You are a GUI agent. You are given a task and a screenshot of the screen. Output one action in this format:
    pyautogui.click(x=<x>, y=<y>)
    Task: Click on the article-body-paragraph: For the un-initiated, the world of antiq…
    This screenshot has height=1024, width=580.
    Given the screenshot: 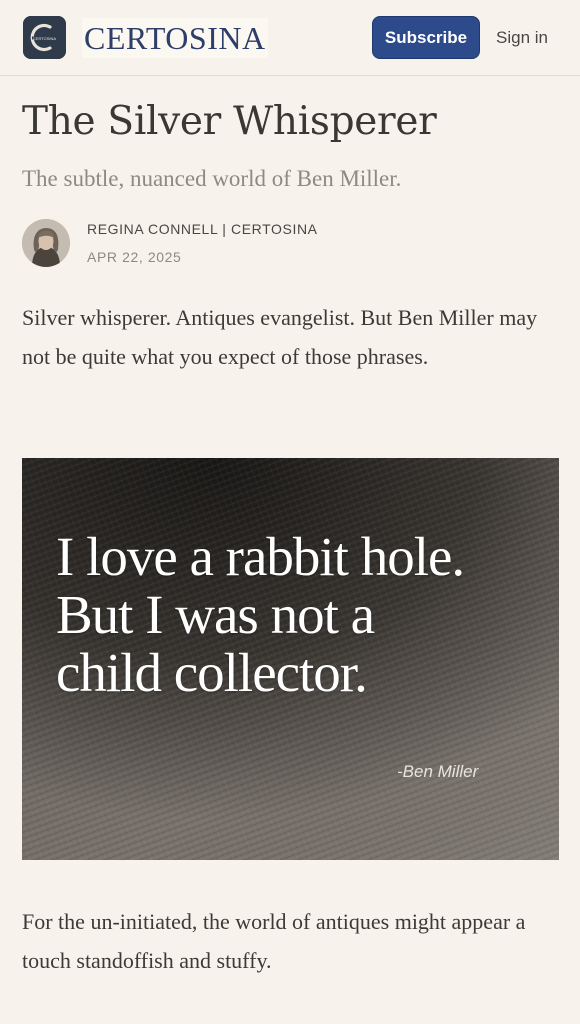 What is the action you would take?
    pyautogui.click(x=274, y=941)
    